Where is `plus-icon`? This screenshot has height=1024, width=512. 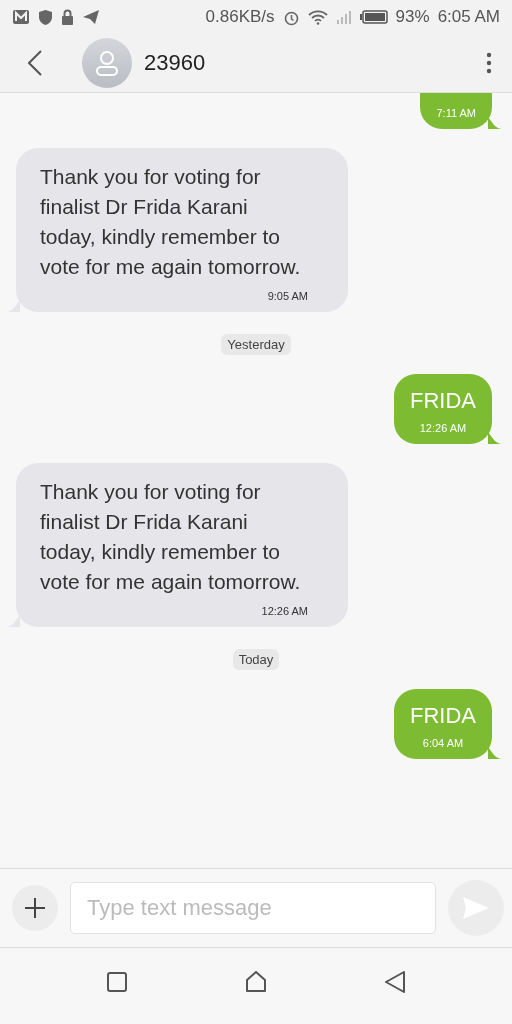
plus-icon is located at coordinates (35, 908).